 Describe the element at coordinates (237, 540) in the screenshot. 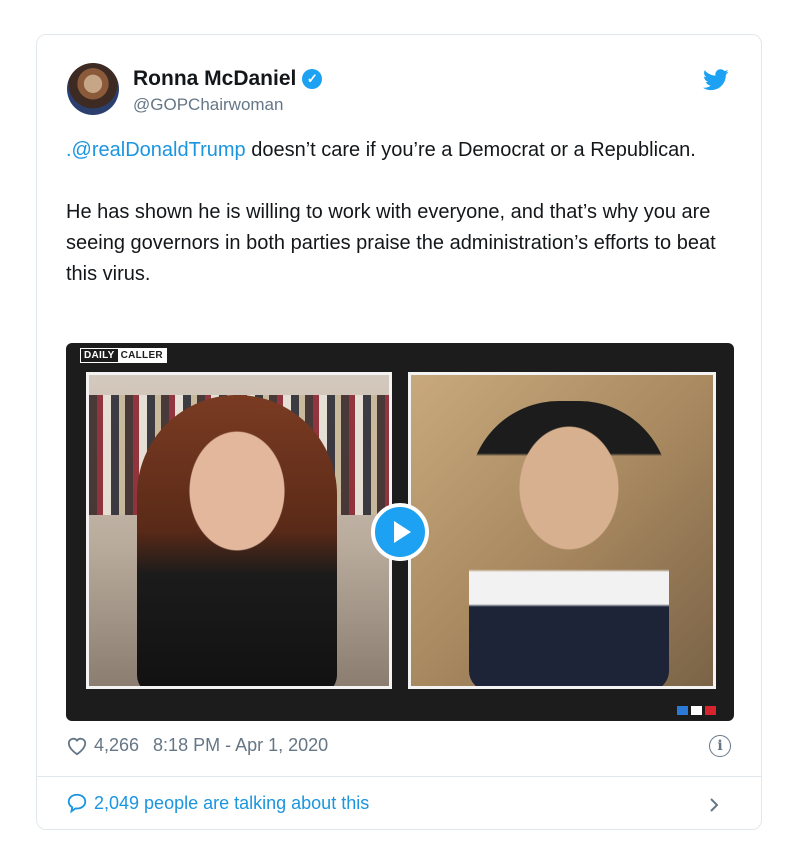

I see `speaker-left` at that location.